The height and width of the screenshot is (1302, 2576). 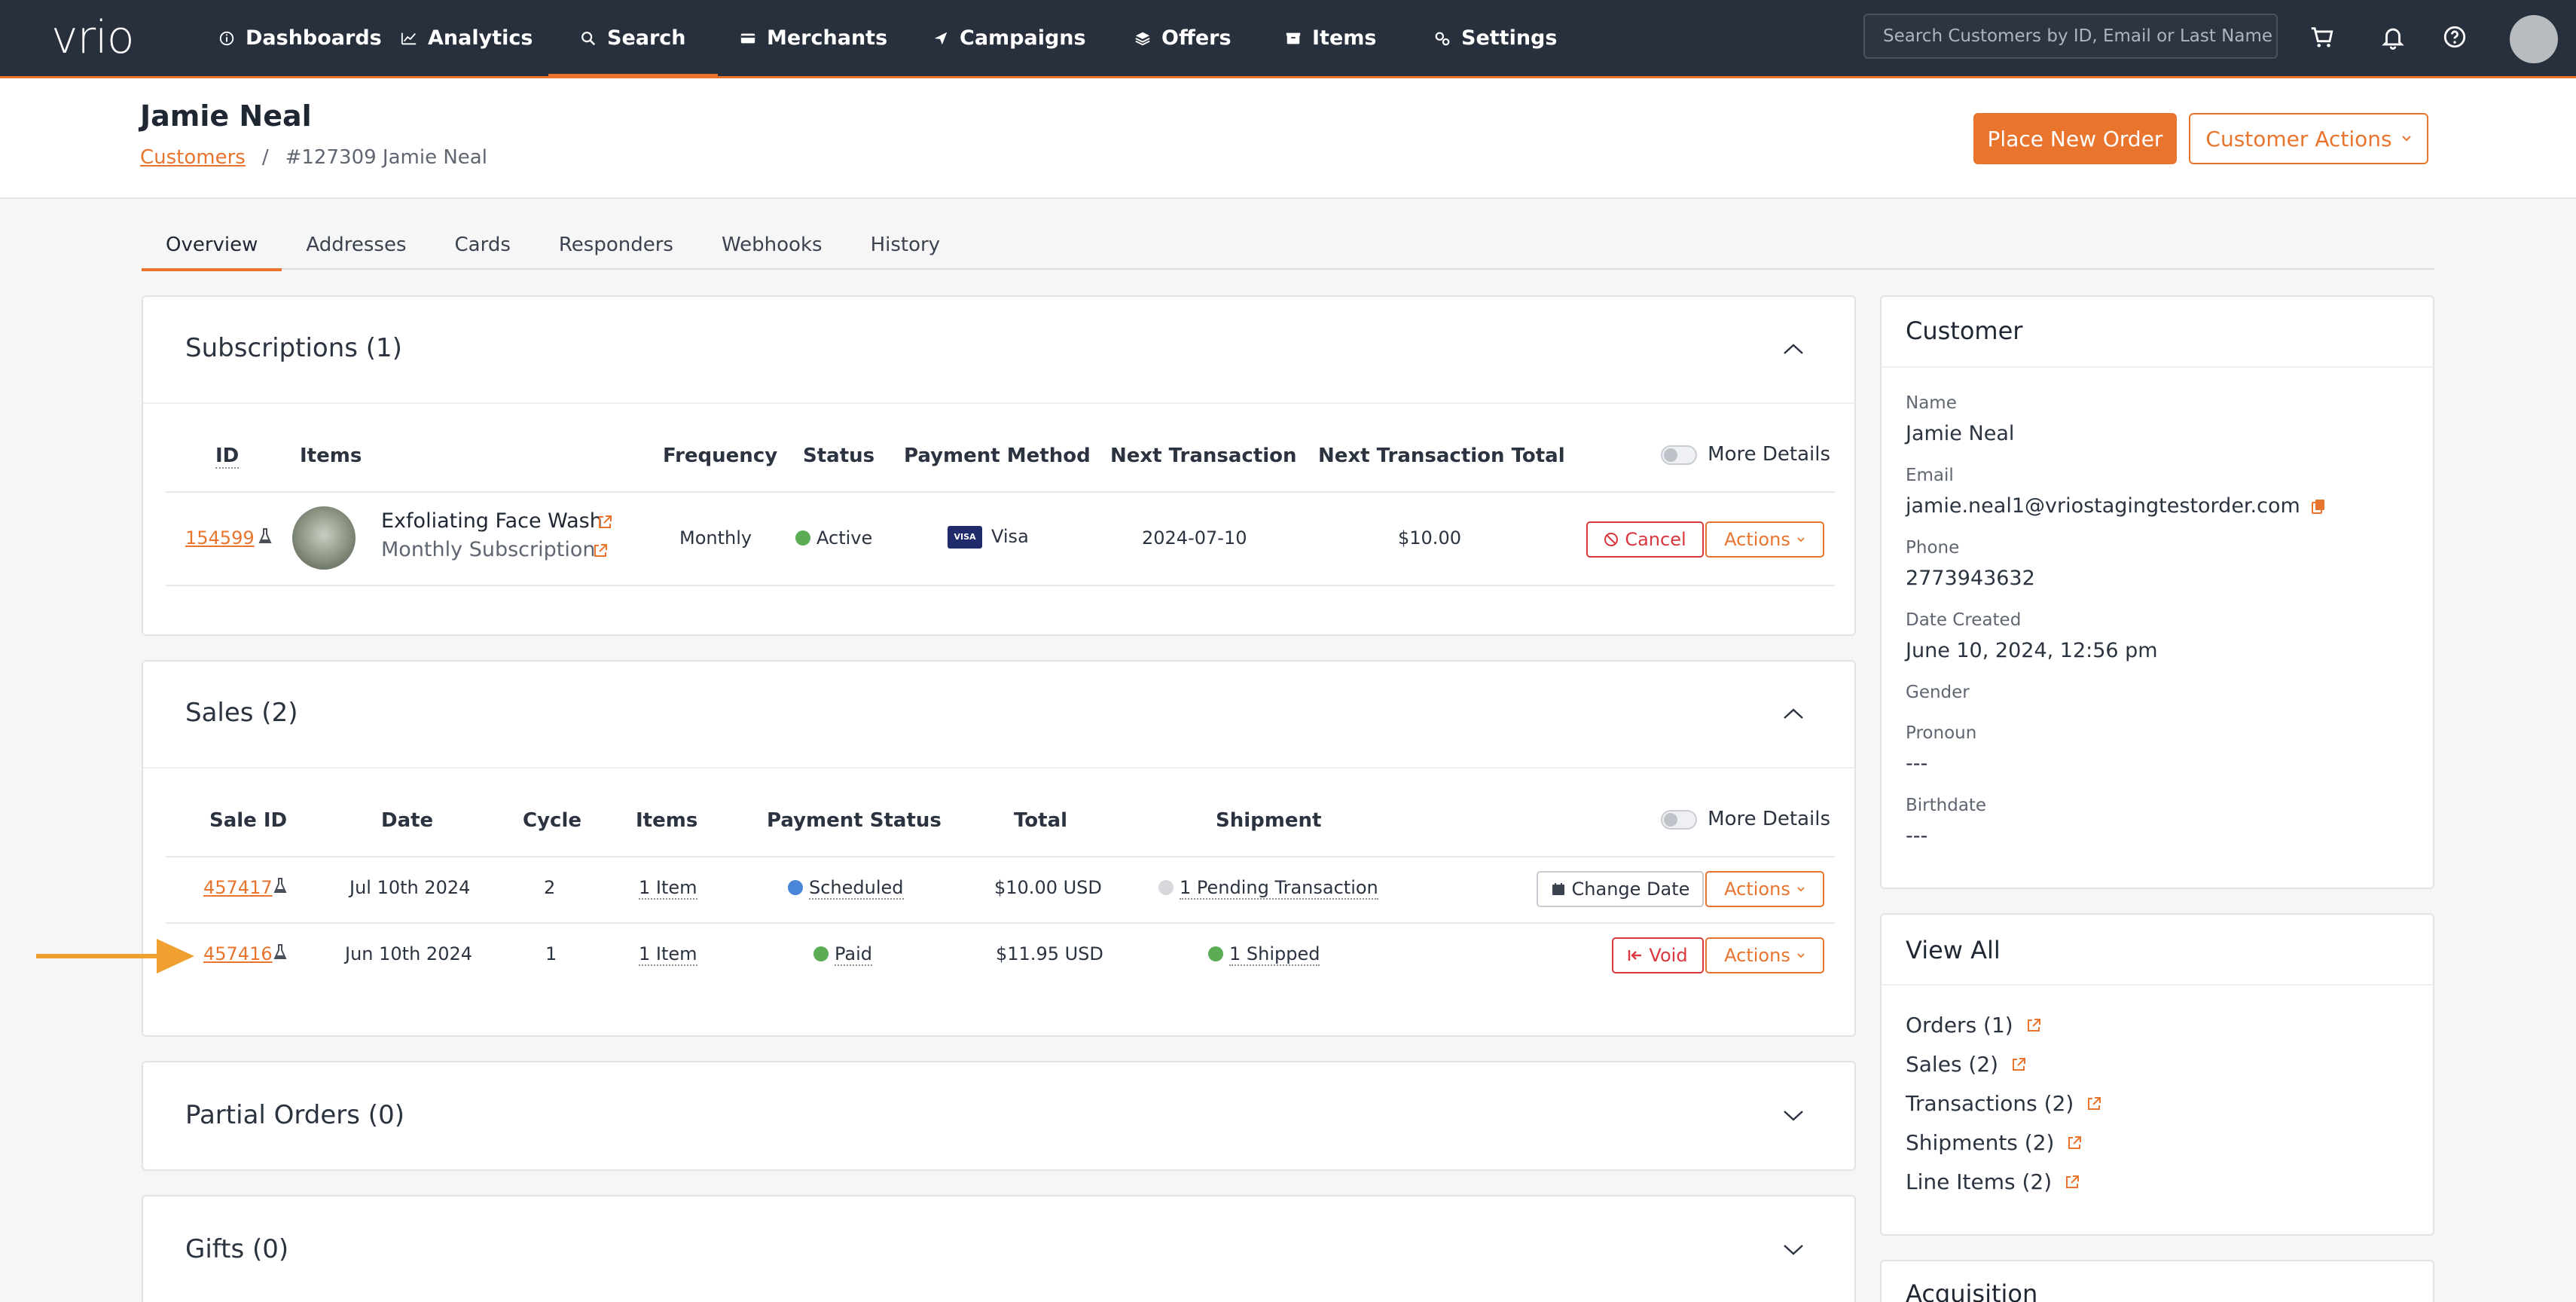 I want to click on sale-id-link: 457417, so click(x=238, y=887).